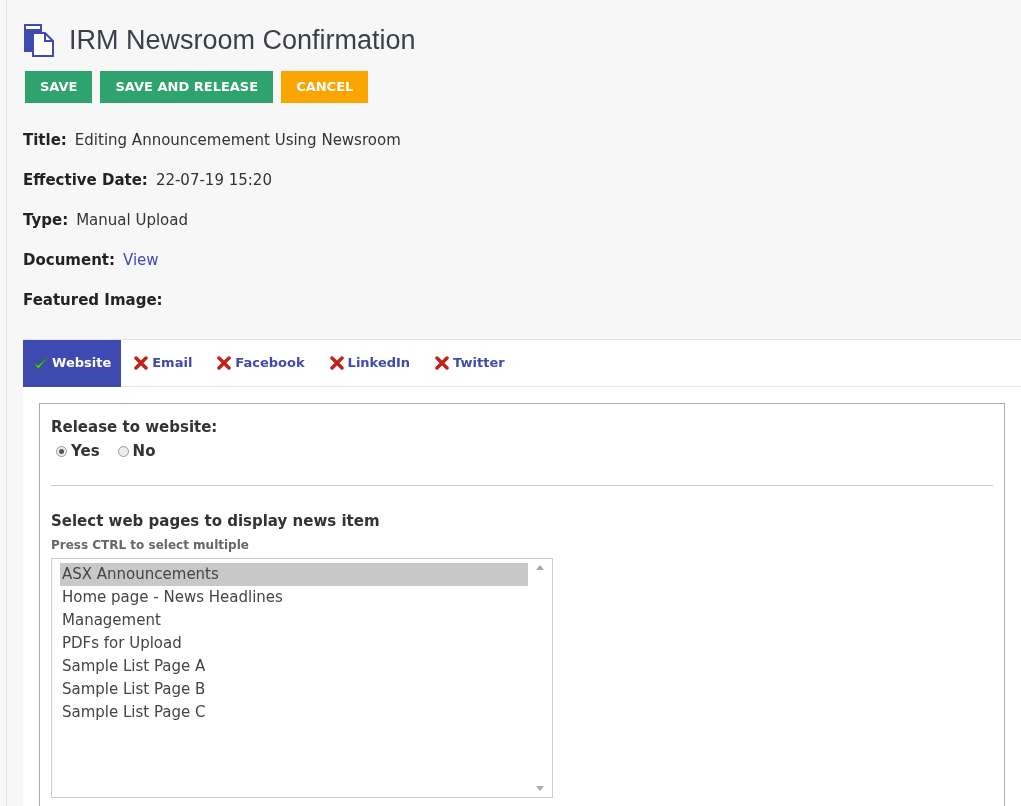 The image size is (1021, 806). What do you see at coordinates (369, 363) in the screenshot?
I see `tab: LinkedIn` at bounding box center [369, 363].